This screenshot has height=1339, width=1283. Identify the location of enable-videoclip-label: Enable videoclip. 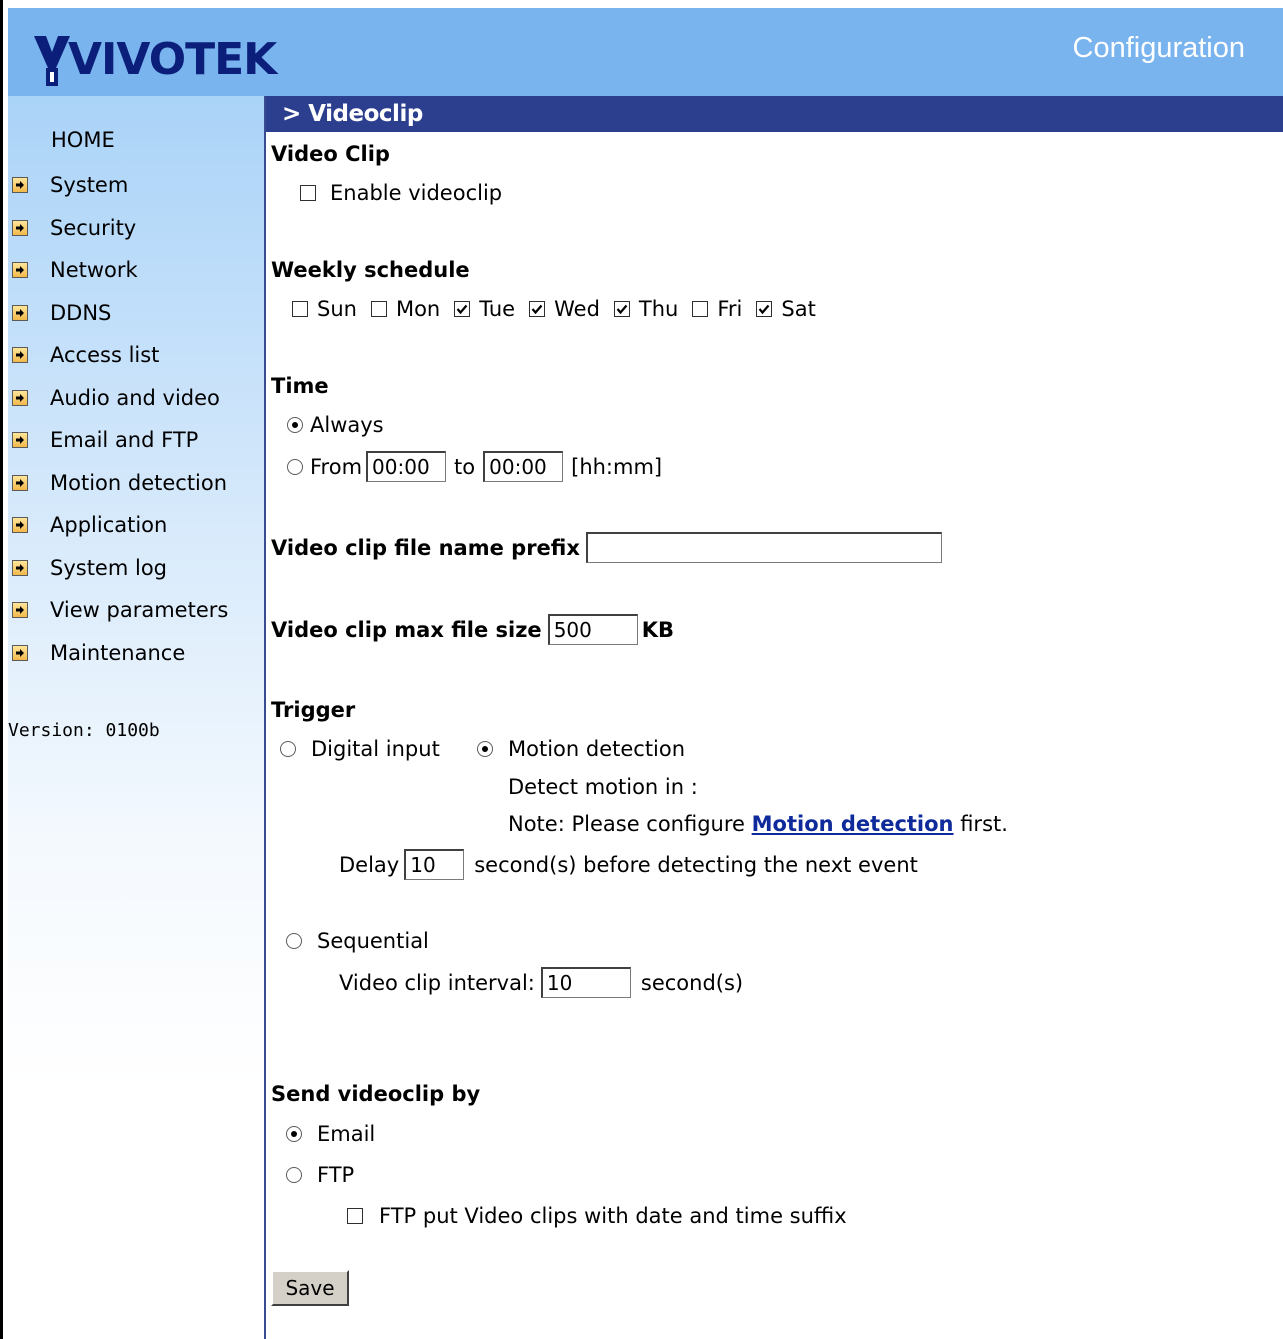
(416, 193).